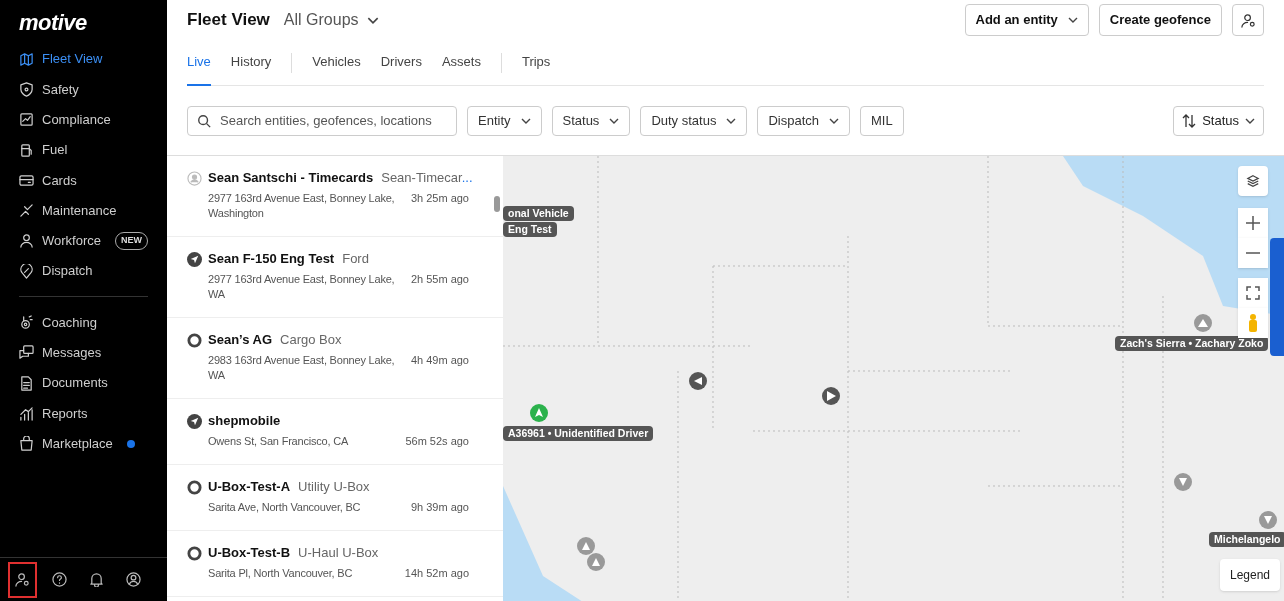  What do you see at coordinates (302, 206) in the screenshot?
I see `entity-address: 2977 163rd Avenue East, Bonney Lake, Washington` at bounding box center [302, 206].